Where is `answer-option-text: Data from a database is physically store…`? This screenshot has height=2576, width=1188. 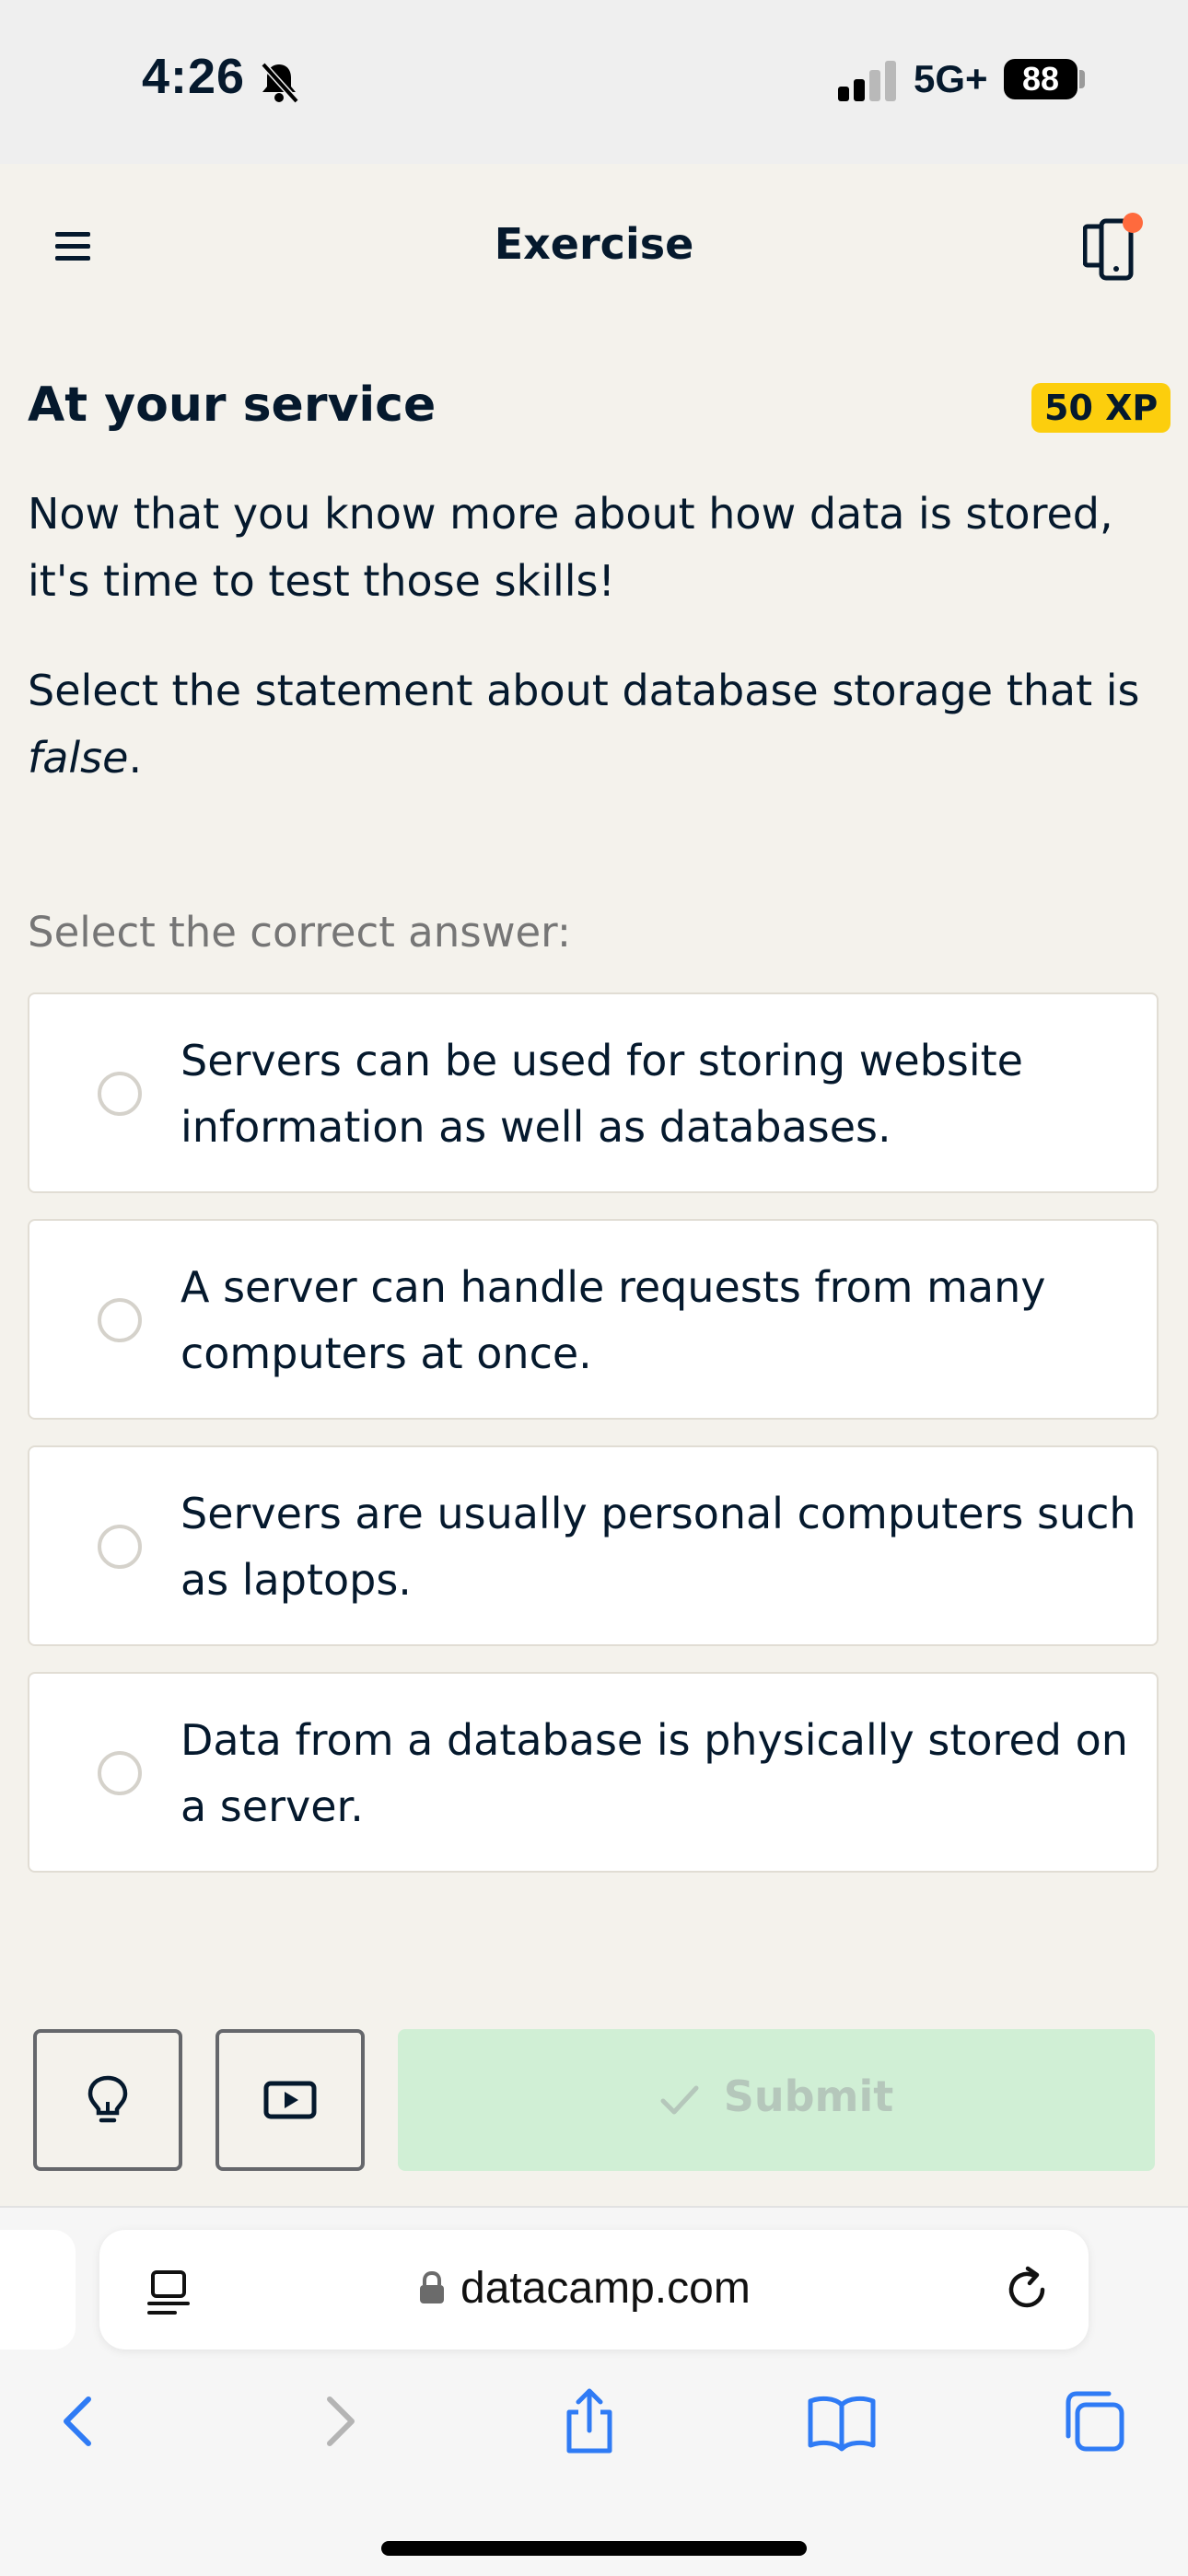 answer-option-text: Data from a database is physically store… is located at coordinates (654, 1773).